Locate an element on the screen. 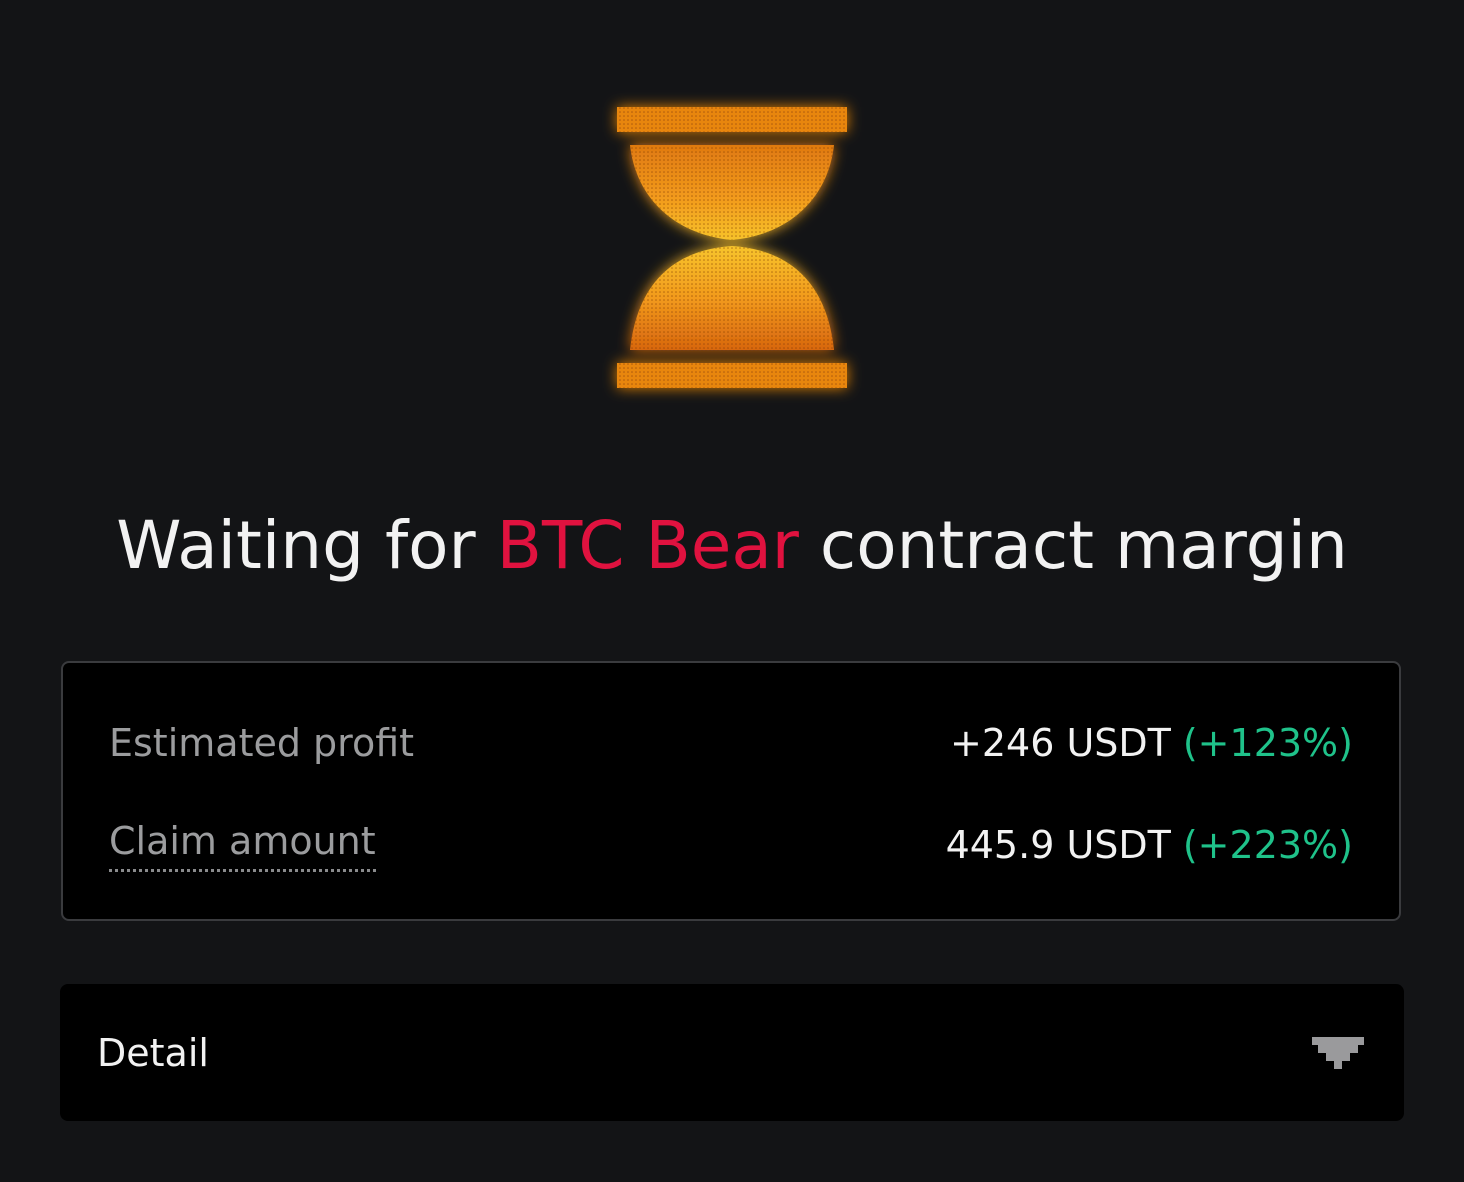  estimated-profit-value: +246 USDT (+123%) is located at coordinates (1151, 743).